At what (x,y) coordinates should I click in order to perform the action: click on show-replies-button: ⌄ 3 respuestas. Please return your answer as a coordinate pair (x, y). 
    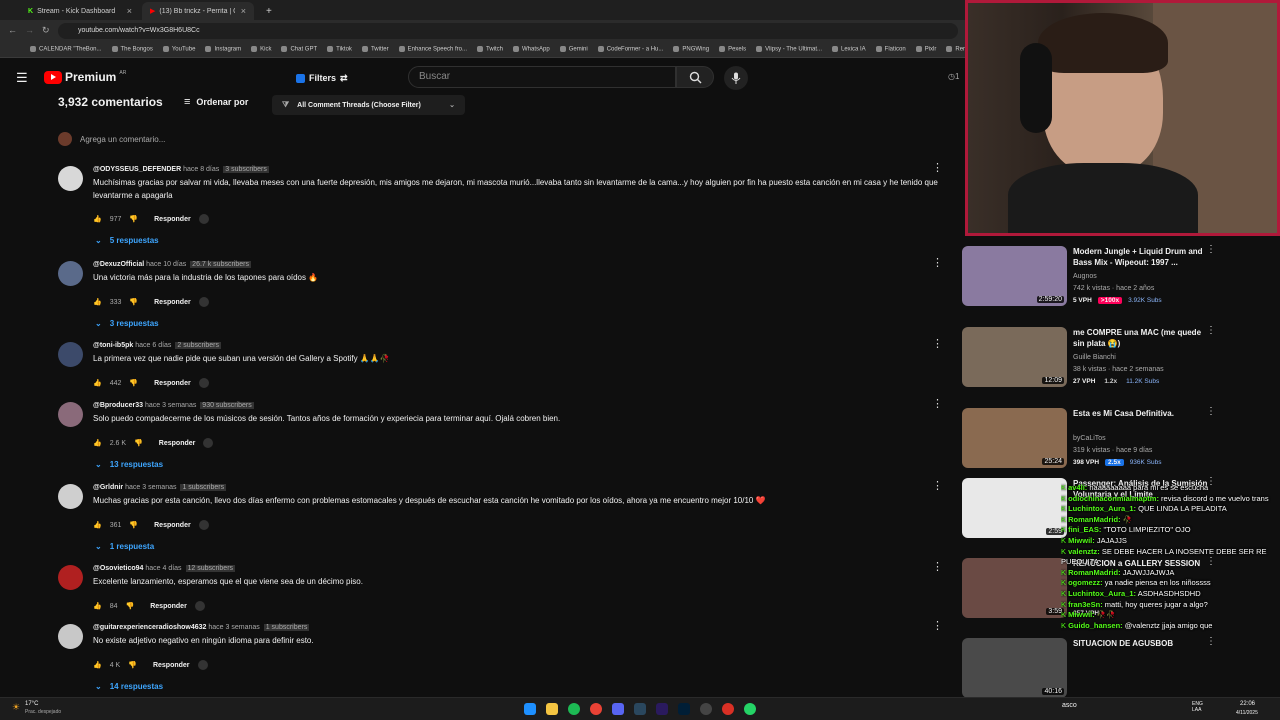
    Looking at the image, I should click on (127, 323).